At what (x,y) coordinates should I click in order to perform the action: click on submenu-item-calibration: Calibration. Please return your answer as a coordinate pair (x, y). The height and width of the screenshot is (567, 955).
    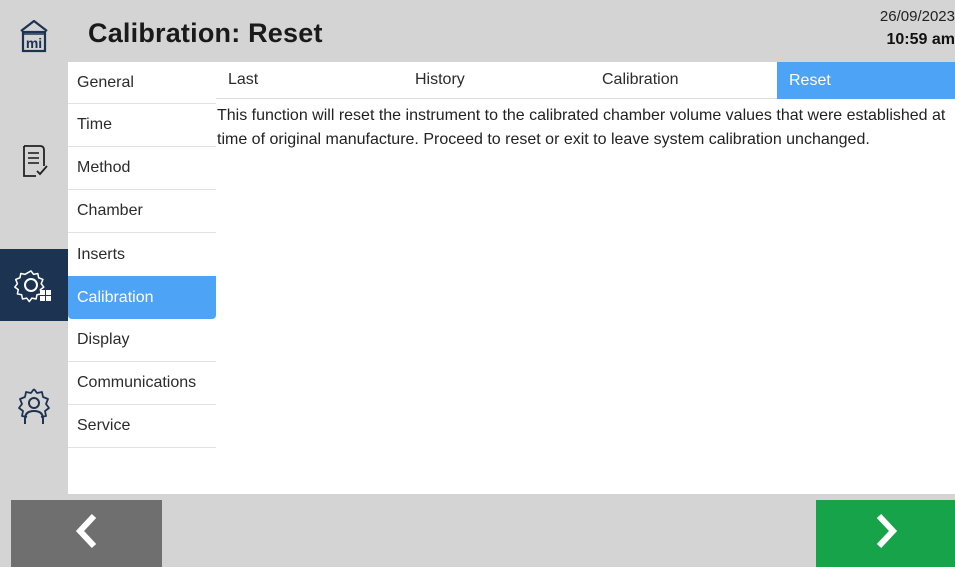
    Looking at the image, I should click on (142, 297).